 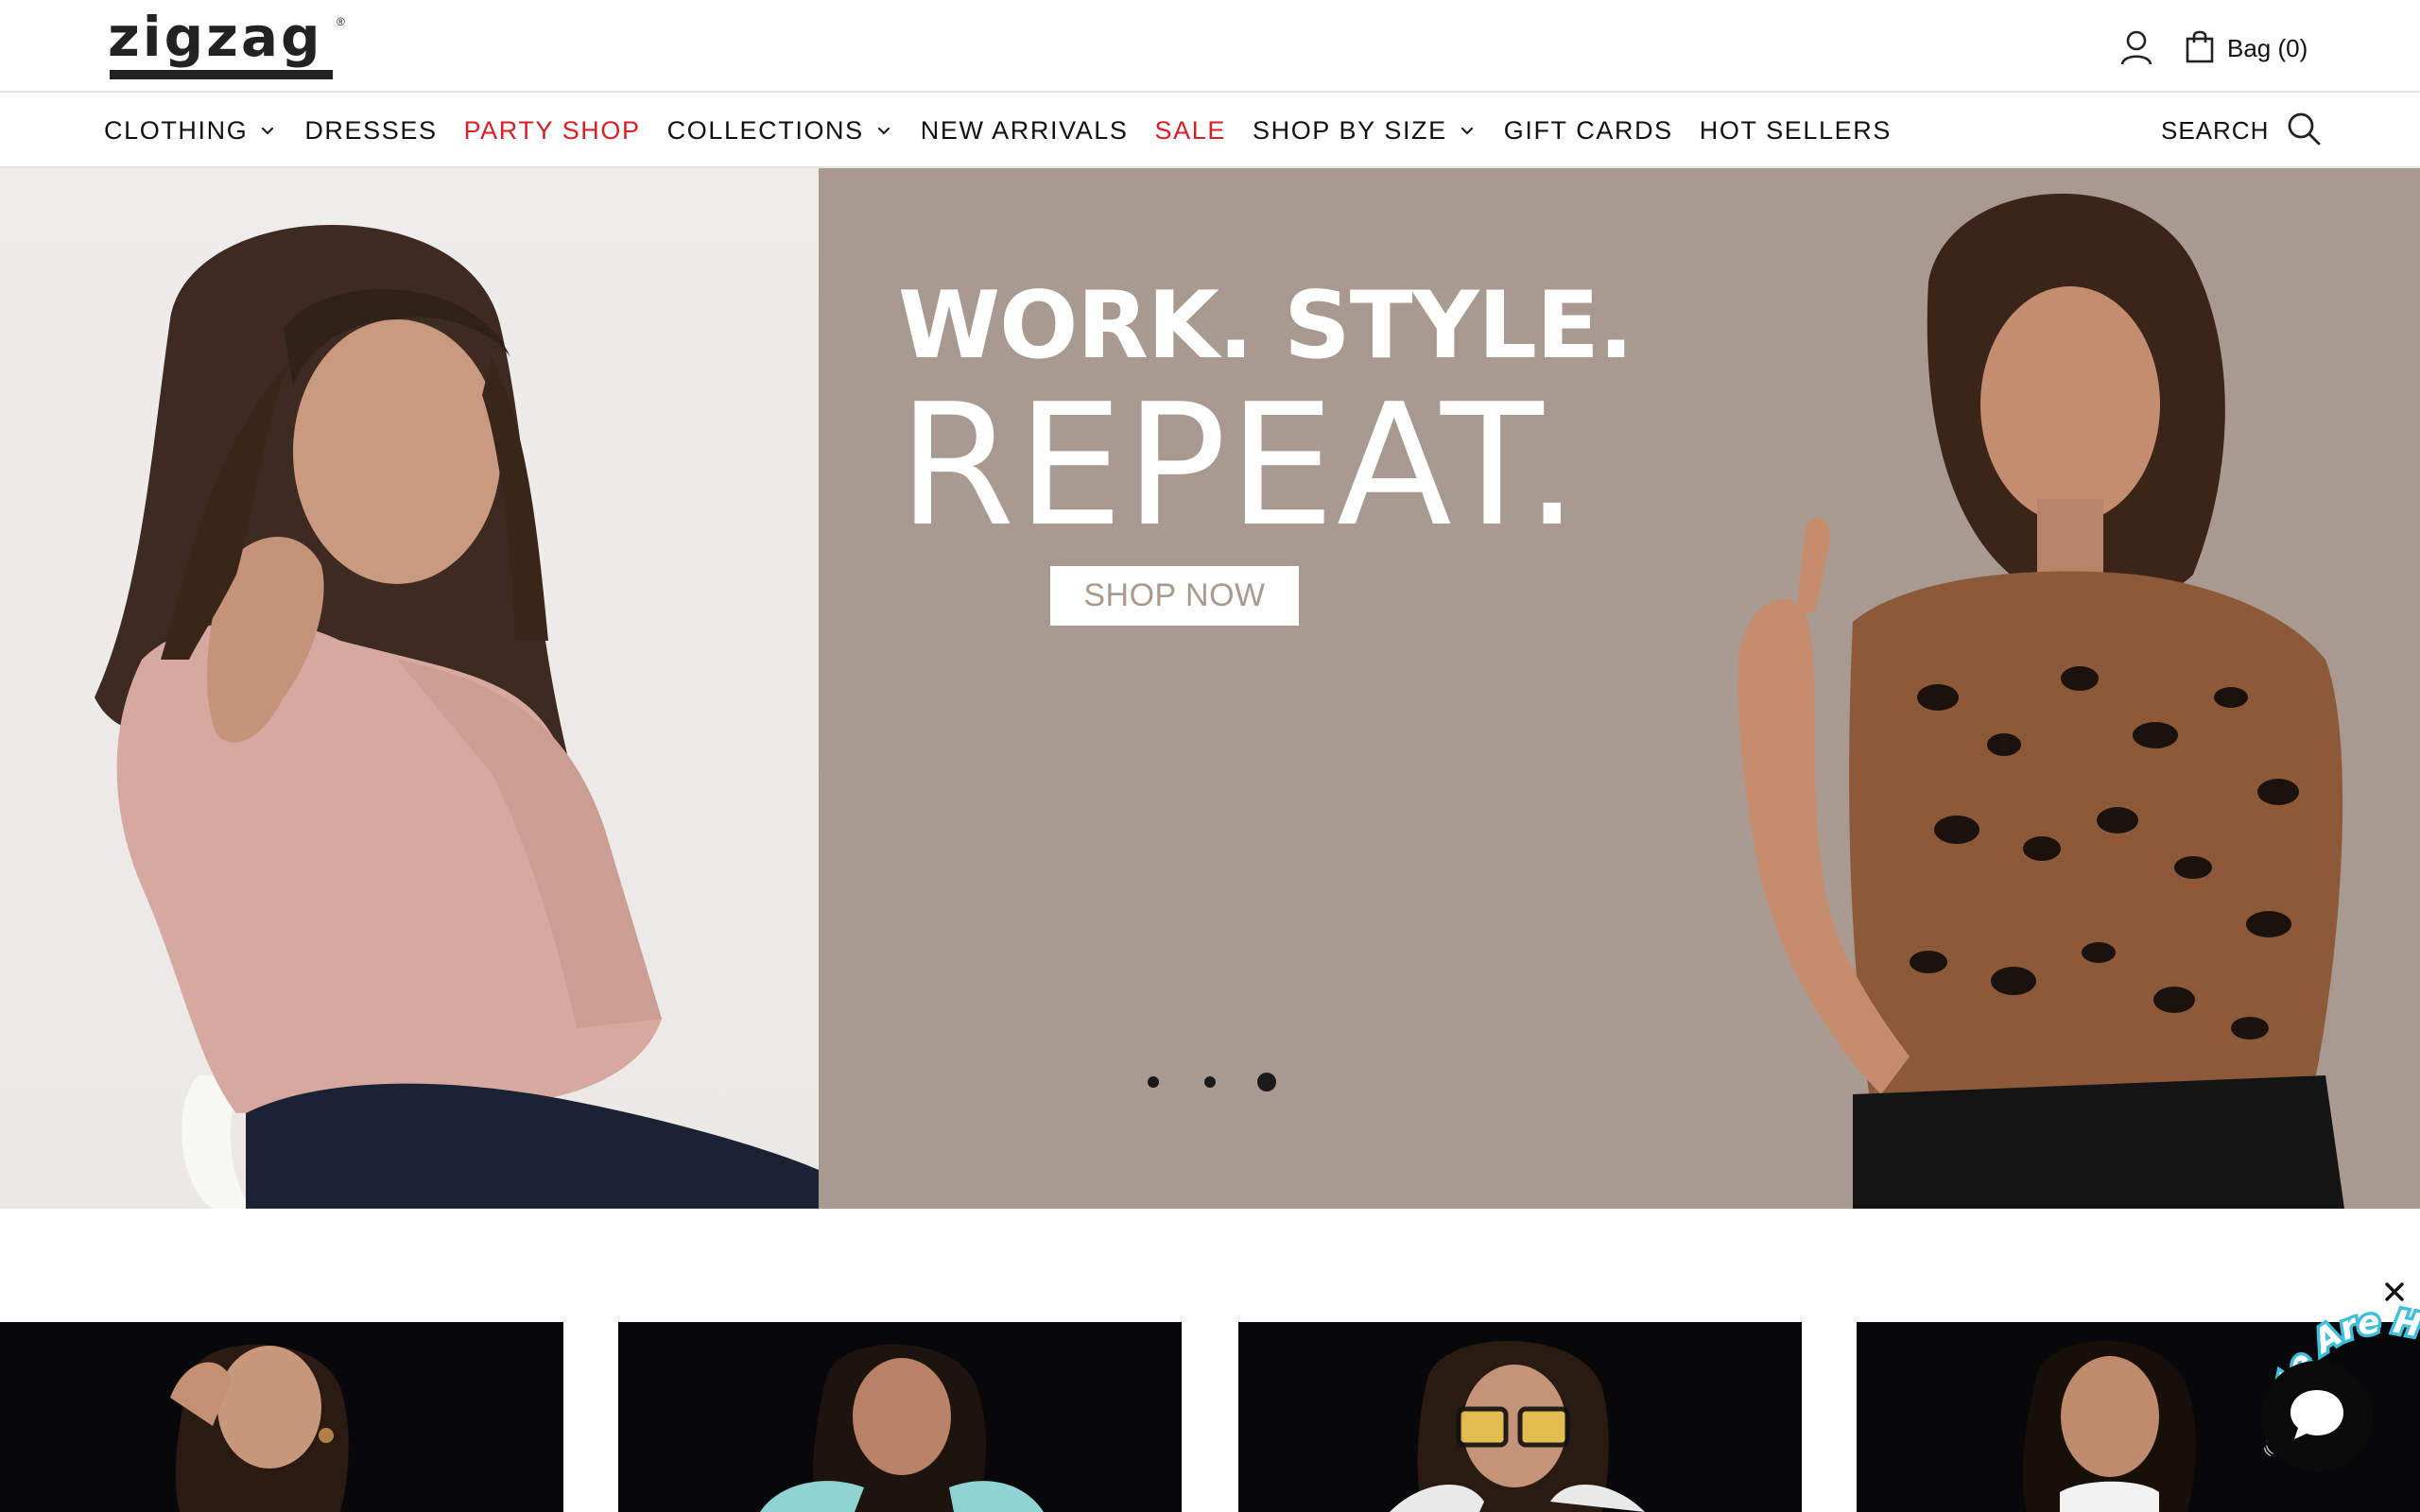 I want to click on nav-item-label: DRESSES, so click(x=371, y=130).